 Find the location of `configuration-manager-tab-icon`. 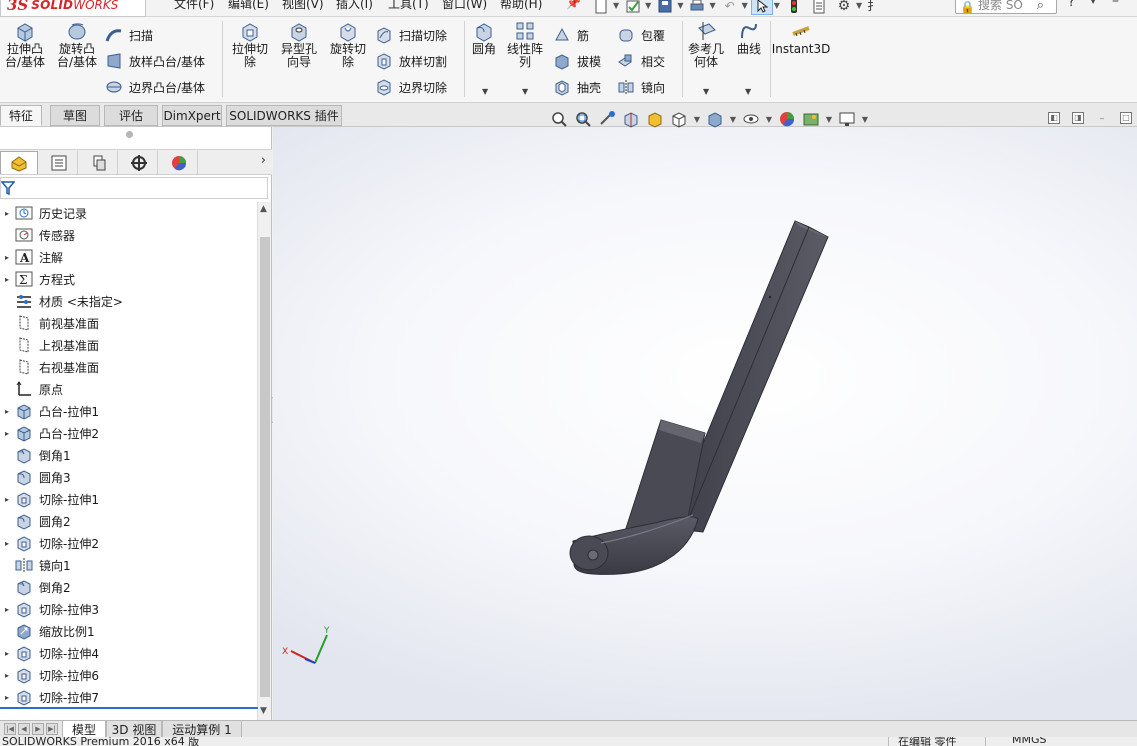

configuration-manager-tab-icon is located at coordinates (99, 162).